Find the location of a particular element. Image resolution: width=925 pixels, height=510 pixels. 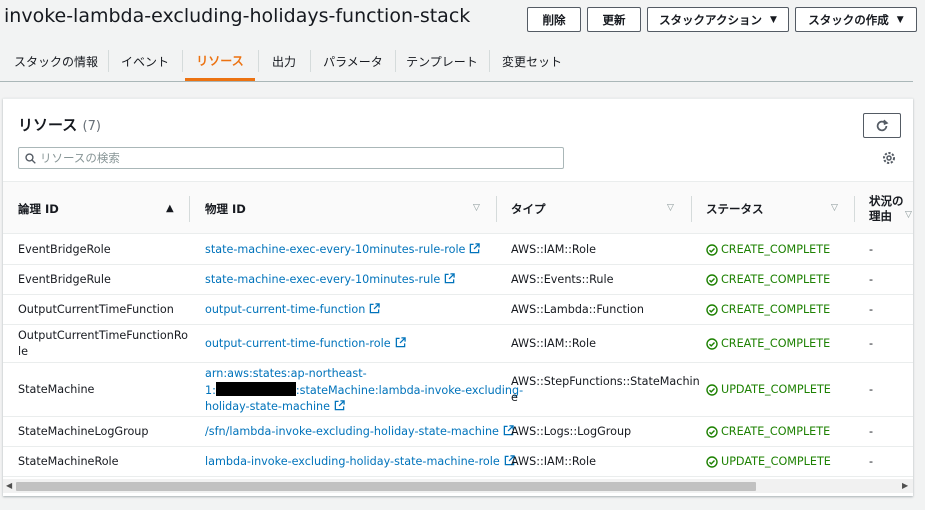

col-physical-id: 物理 ID is located at coordinates (345, 208).